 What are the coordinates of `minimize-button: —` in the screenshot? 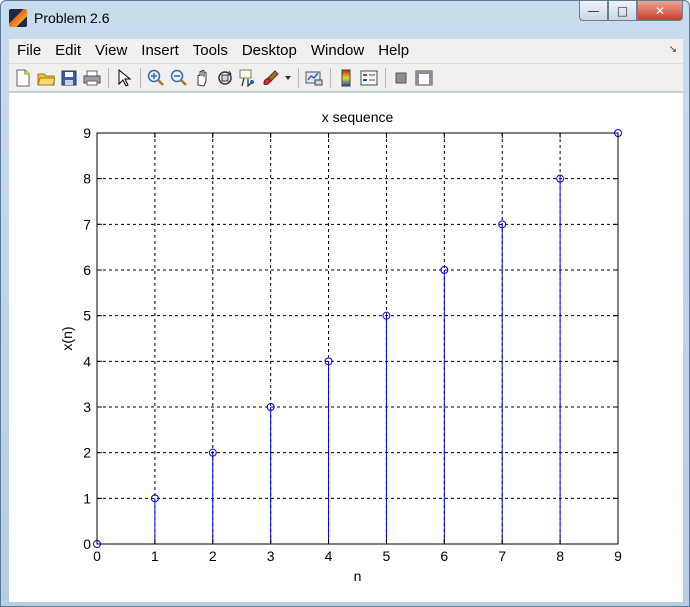 It's located at (593, 11).